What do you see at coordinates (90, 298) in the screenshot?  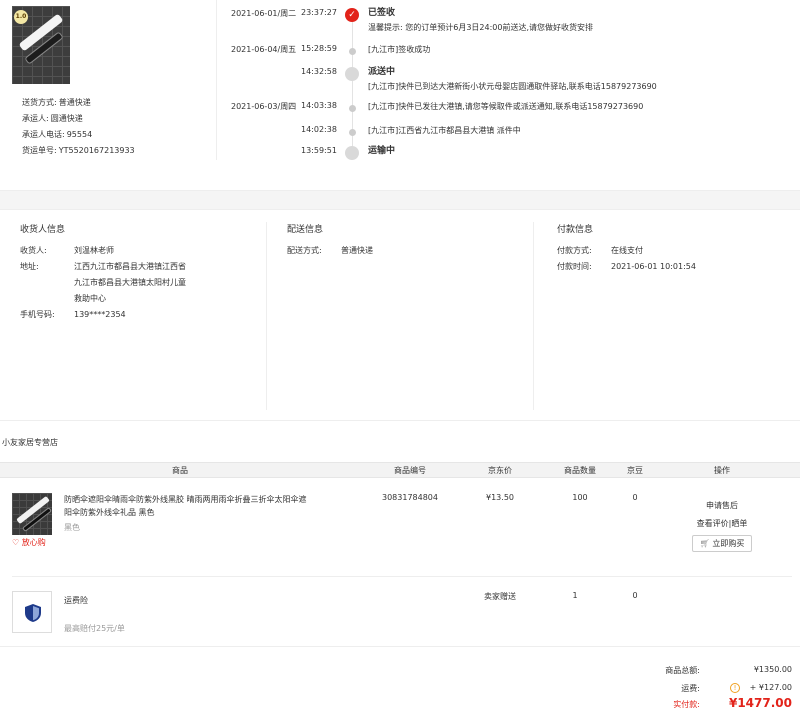 I see `address-line: 救助中心` at bounding box center [90, 298].